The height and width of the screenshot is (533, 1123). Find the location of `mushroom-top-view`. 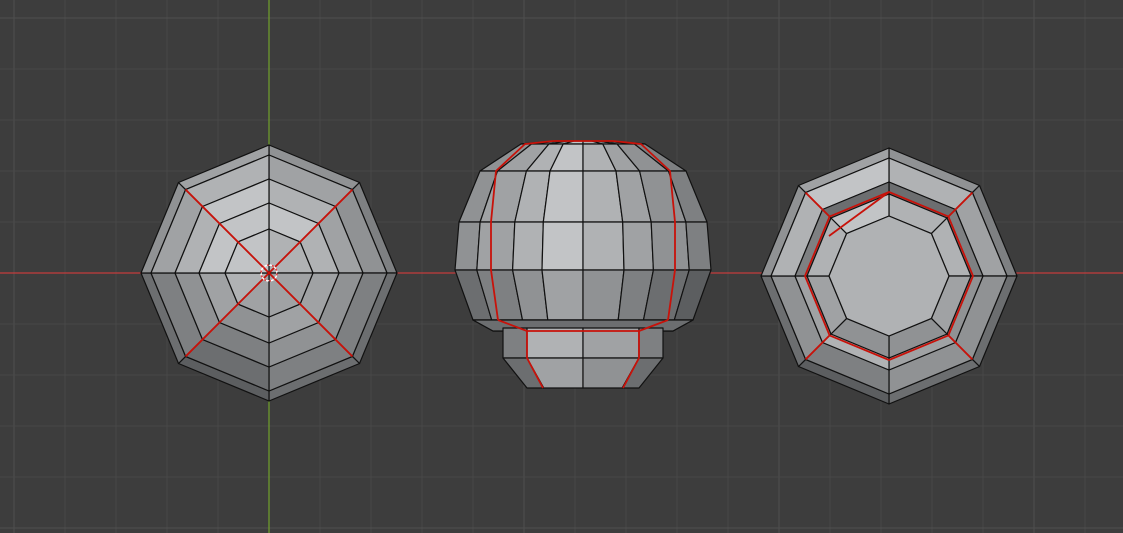

mushroom-top-view is located at coordinates (269, 273).